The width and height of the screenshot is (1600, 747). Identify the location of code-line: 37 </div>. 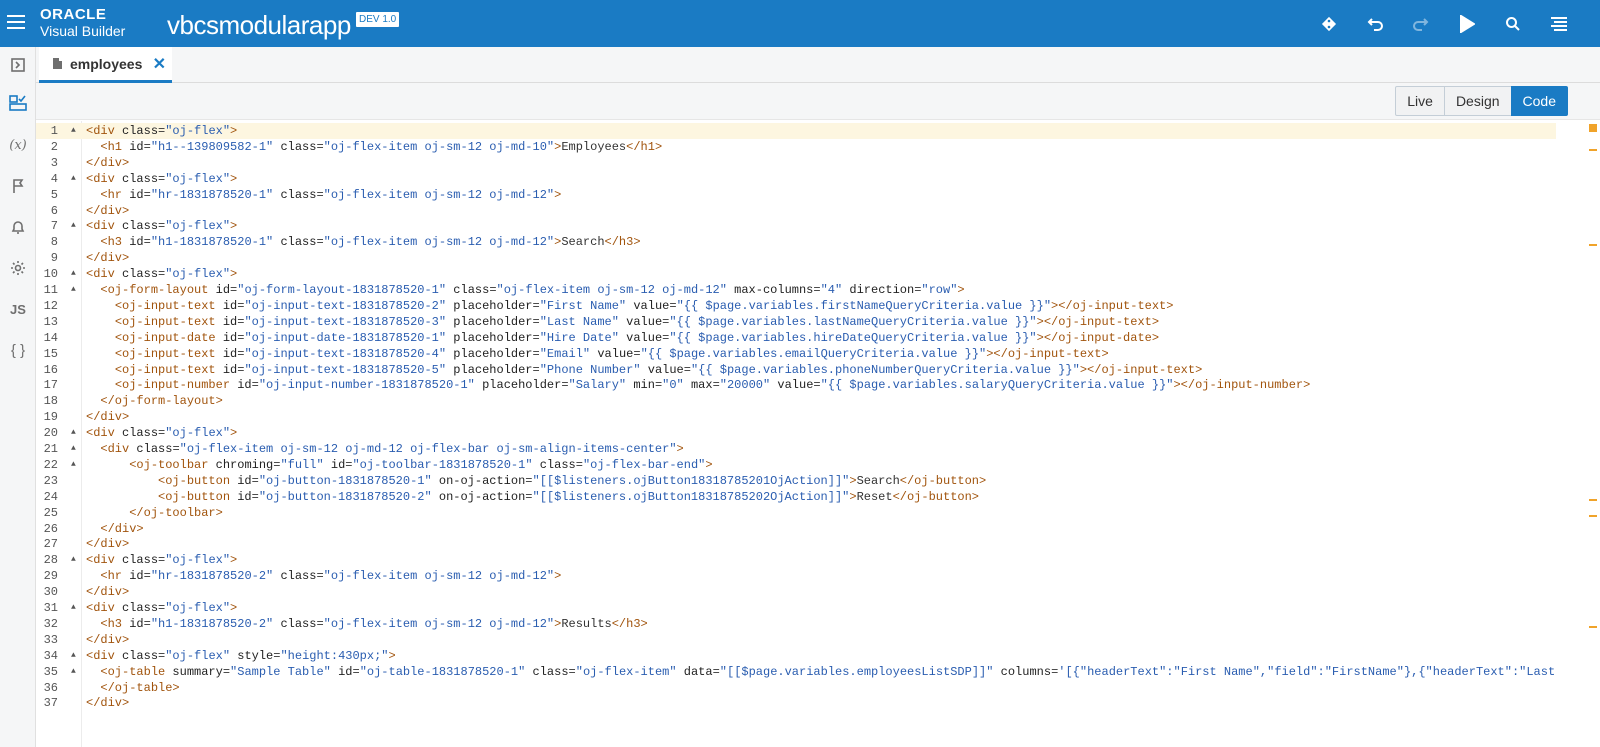
(796, 703).